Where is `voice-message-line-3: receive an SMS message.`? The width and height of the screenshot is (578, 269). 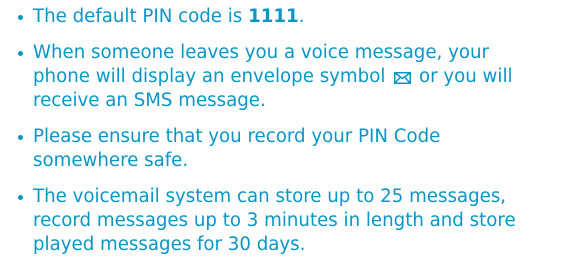
voice-message-line-3: receive an SMS message. is located at coordinates (149, 100).